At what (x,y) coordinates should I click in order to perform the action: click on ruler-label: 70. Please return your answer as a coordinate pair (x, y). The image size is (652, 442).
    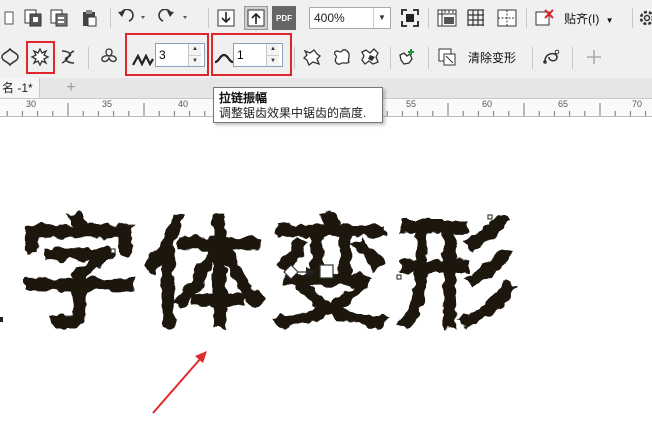
    Looking at the image, I should click on (637, 104).